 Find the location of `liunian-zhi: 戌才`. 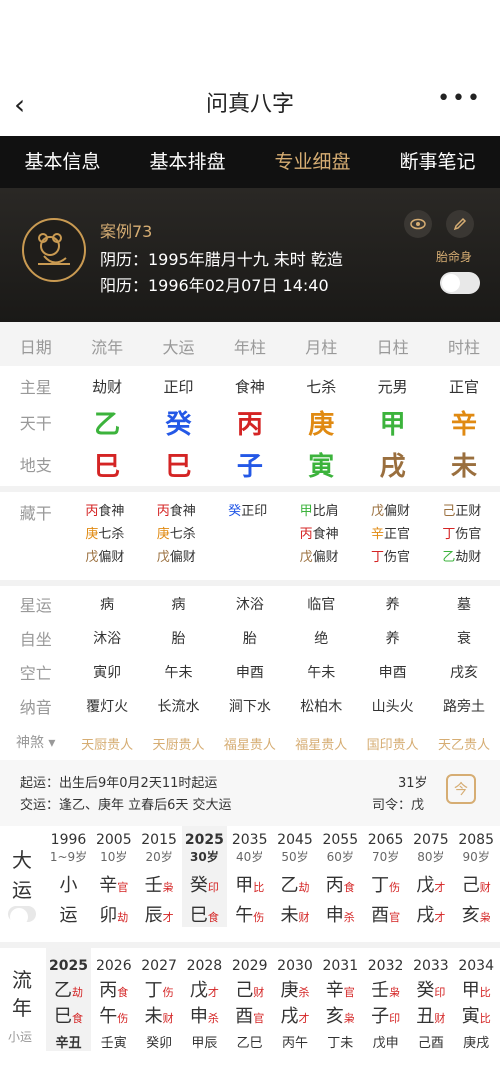

liunian-zhi: 戌才 is located at coordinates (295, 1015).